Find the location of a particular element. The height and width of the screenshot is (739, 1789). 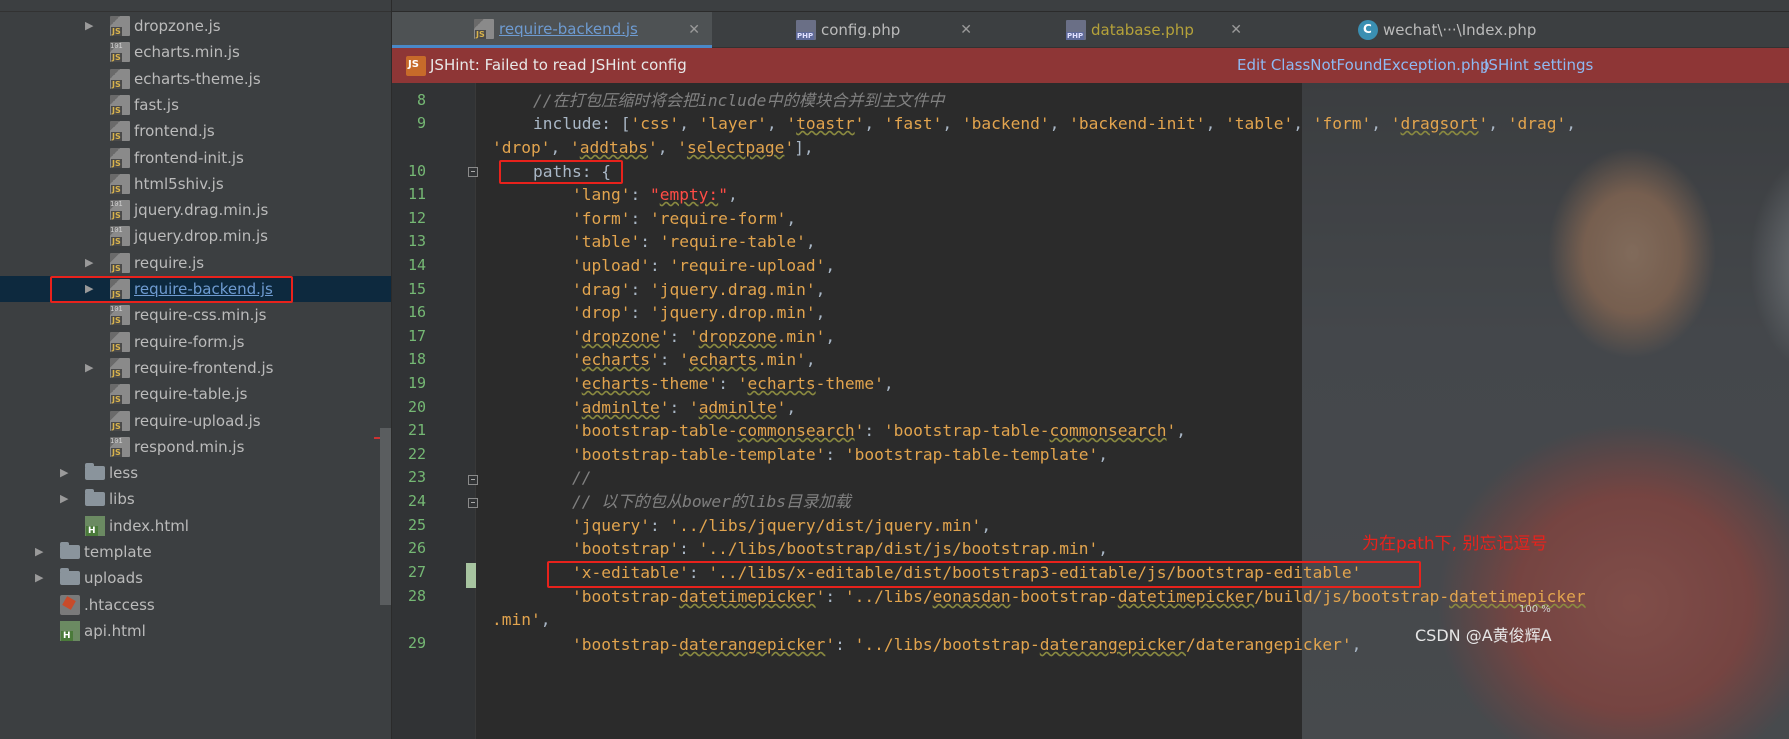

tree-item: ▶ require.js is located at coordinates (195, 263).